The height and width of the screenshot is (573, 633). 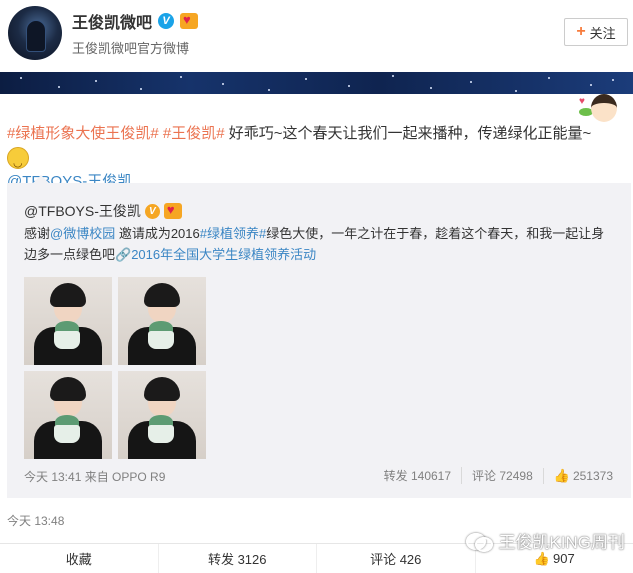 What do you see at coordinates (112, 21) in the screenshot?
I see `author-name: 王俊凯微吧` at bounding box center [112, 21].